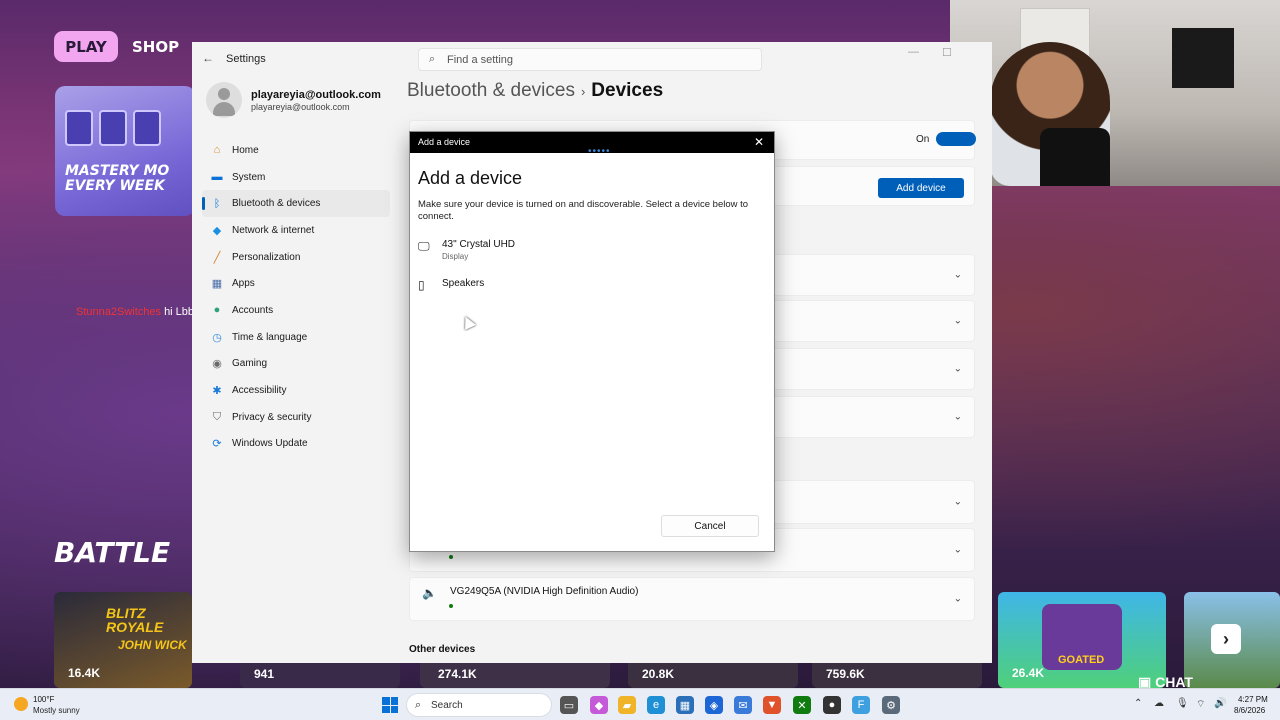 The width and height of the screenshot is (1280, 720). Describe the element at coordinates (710, 526) in the screenshot. I see `cancel-button: Cancel` at that location.